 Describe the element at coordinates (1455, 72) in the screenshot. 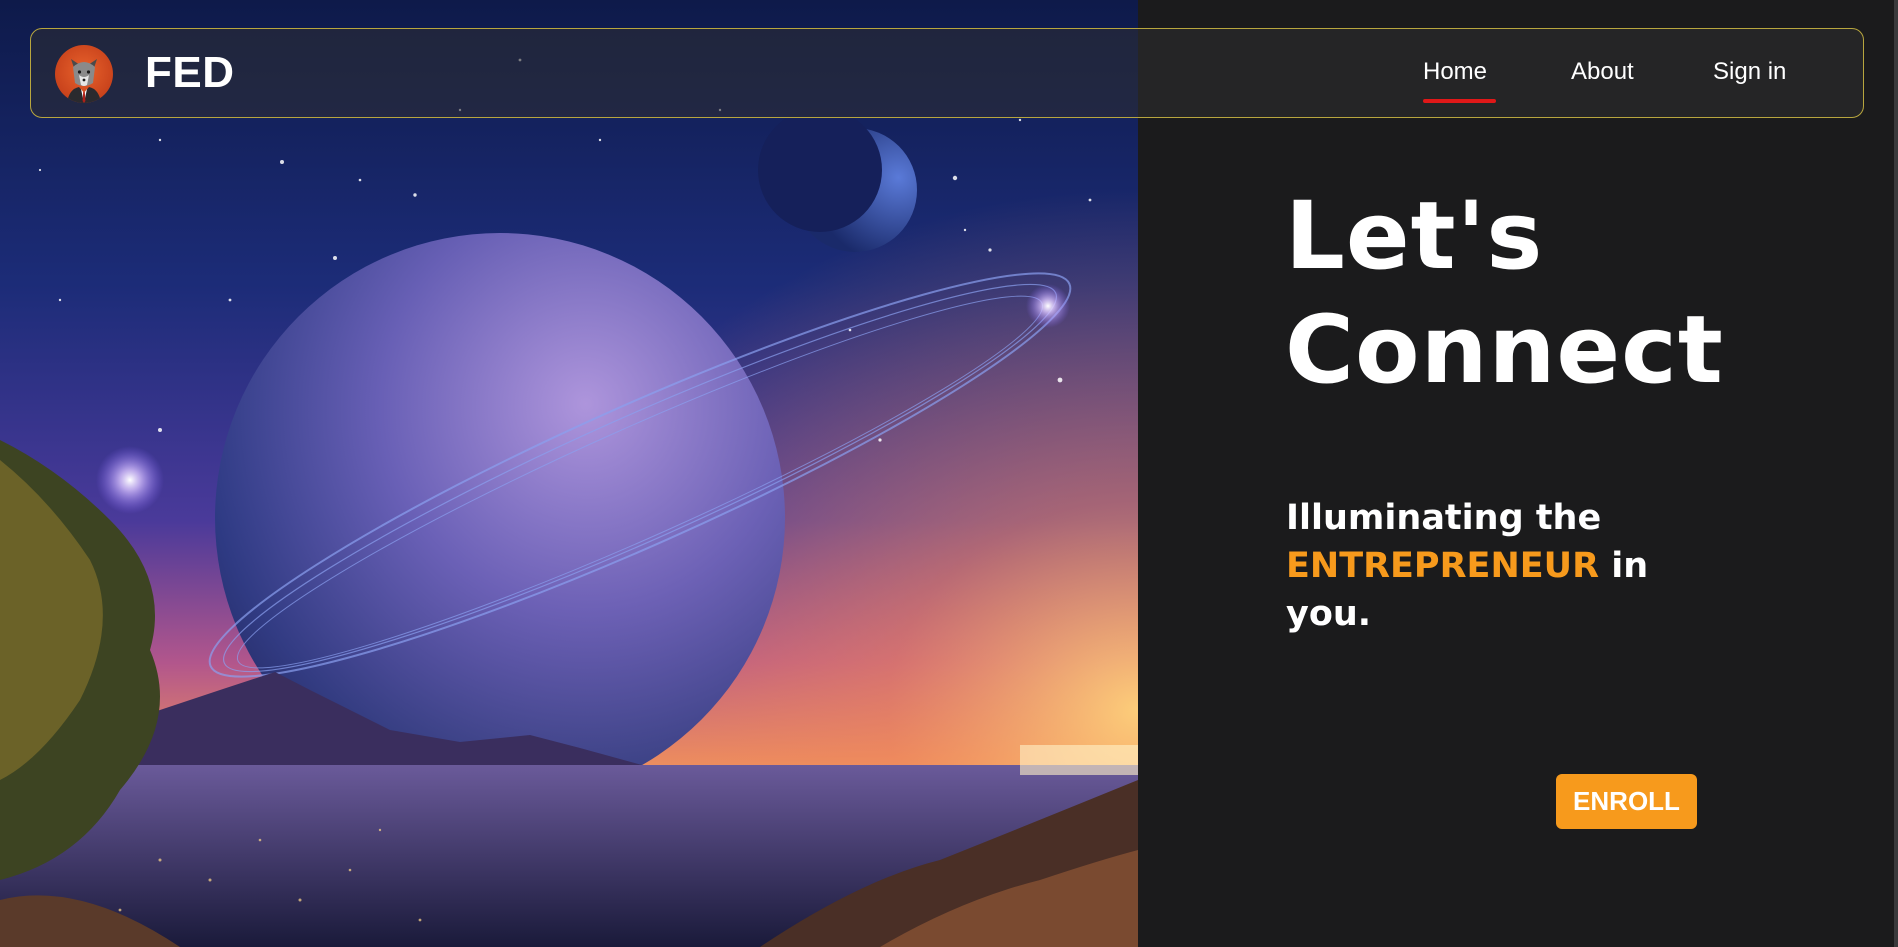

I see `nav-link-home: Home` at that location.